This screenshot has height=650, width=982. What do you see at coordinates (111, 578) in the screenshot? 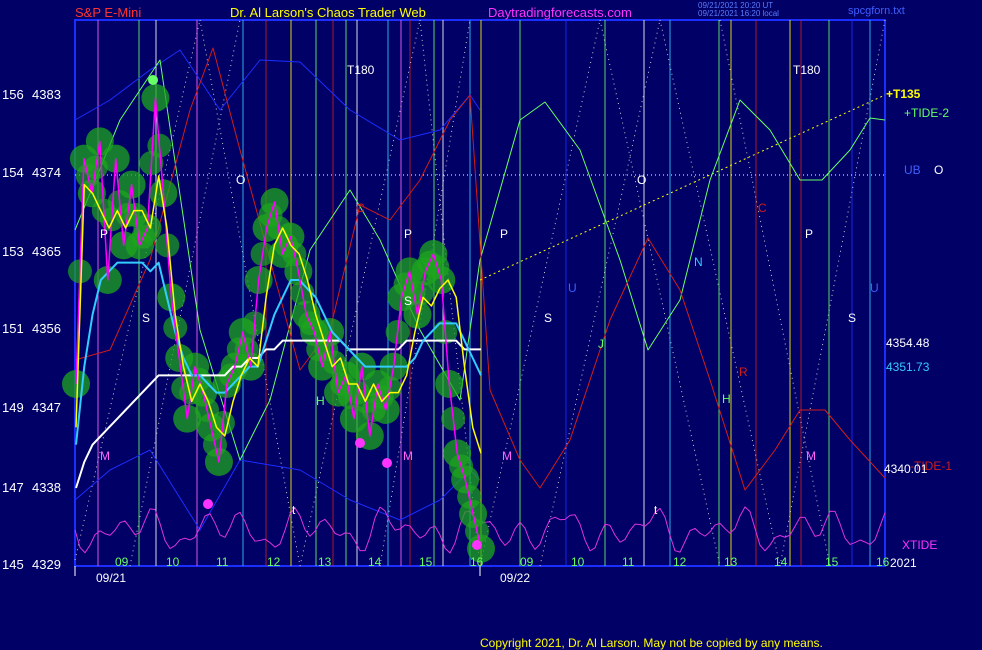
I see `date-label: 09/21` at bounding box center [111, 578].